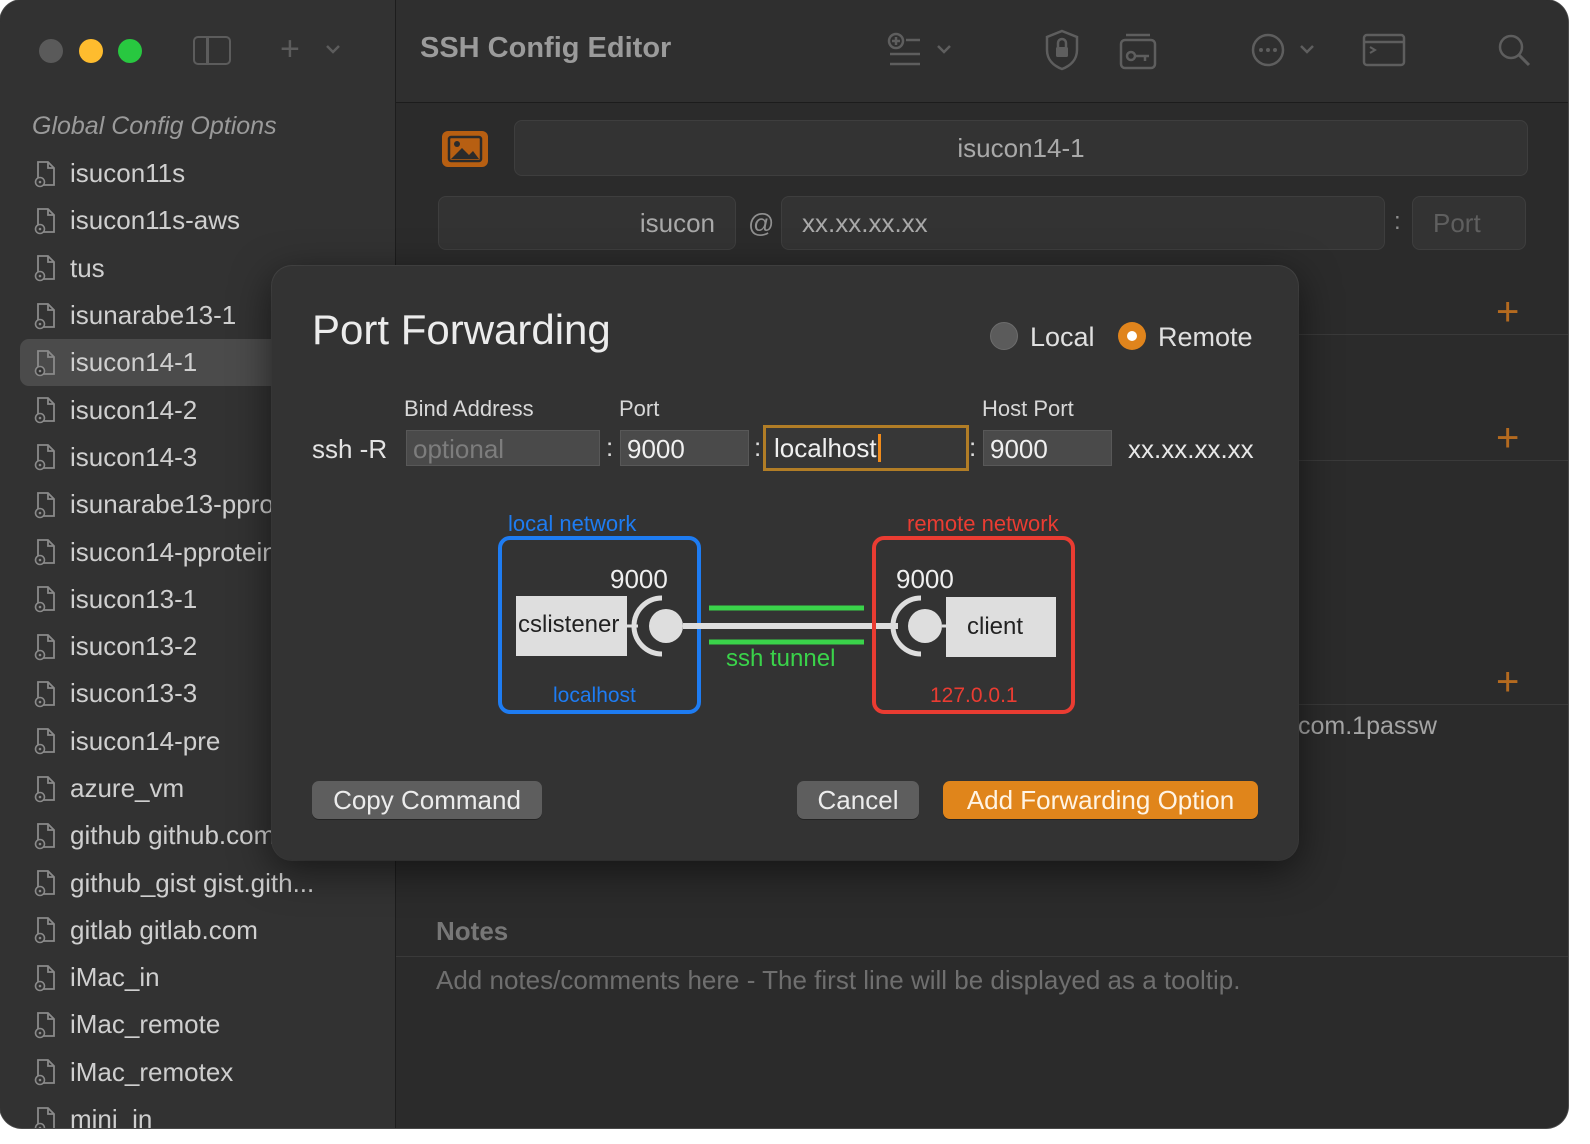 This screenshot has width=1590, height=1144. What do you see at coordinates (51, 51) in the screenshot?
I see `close-window-button` at bounding box center [51, 51].